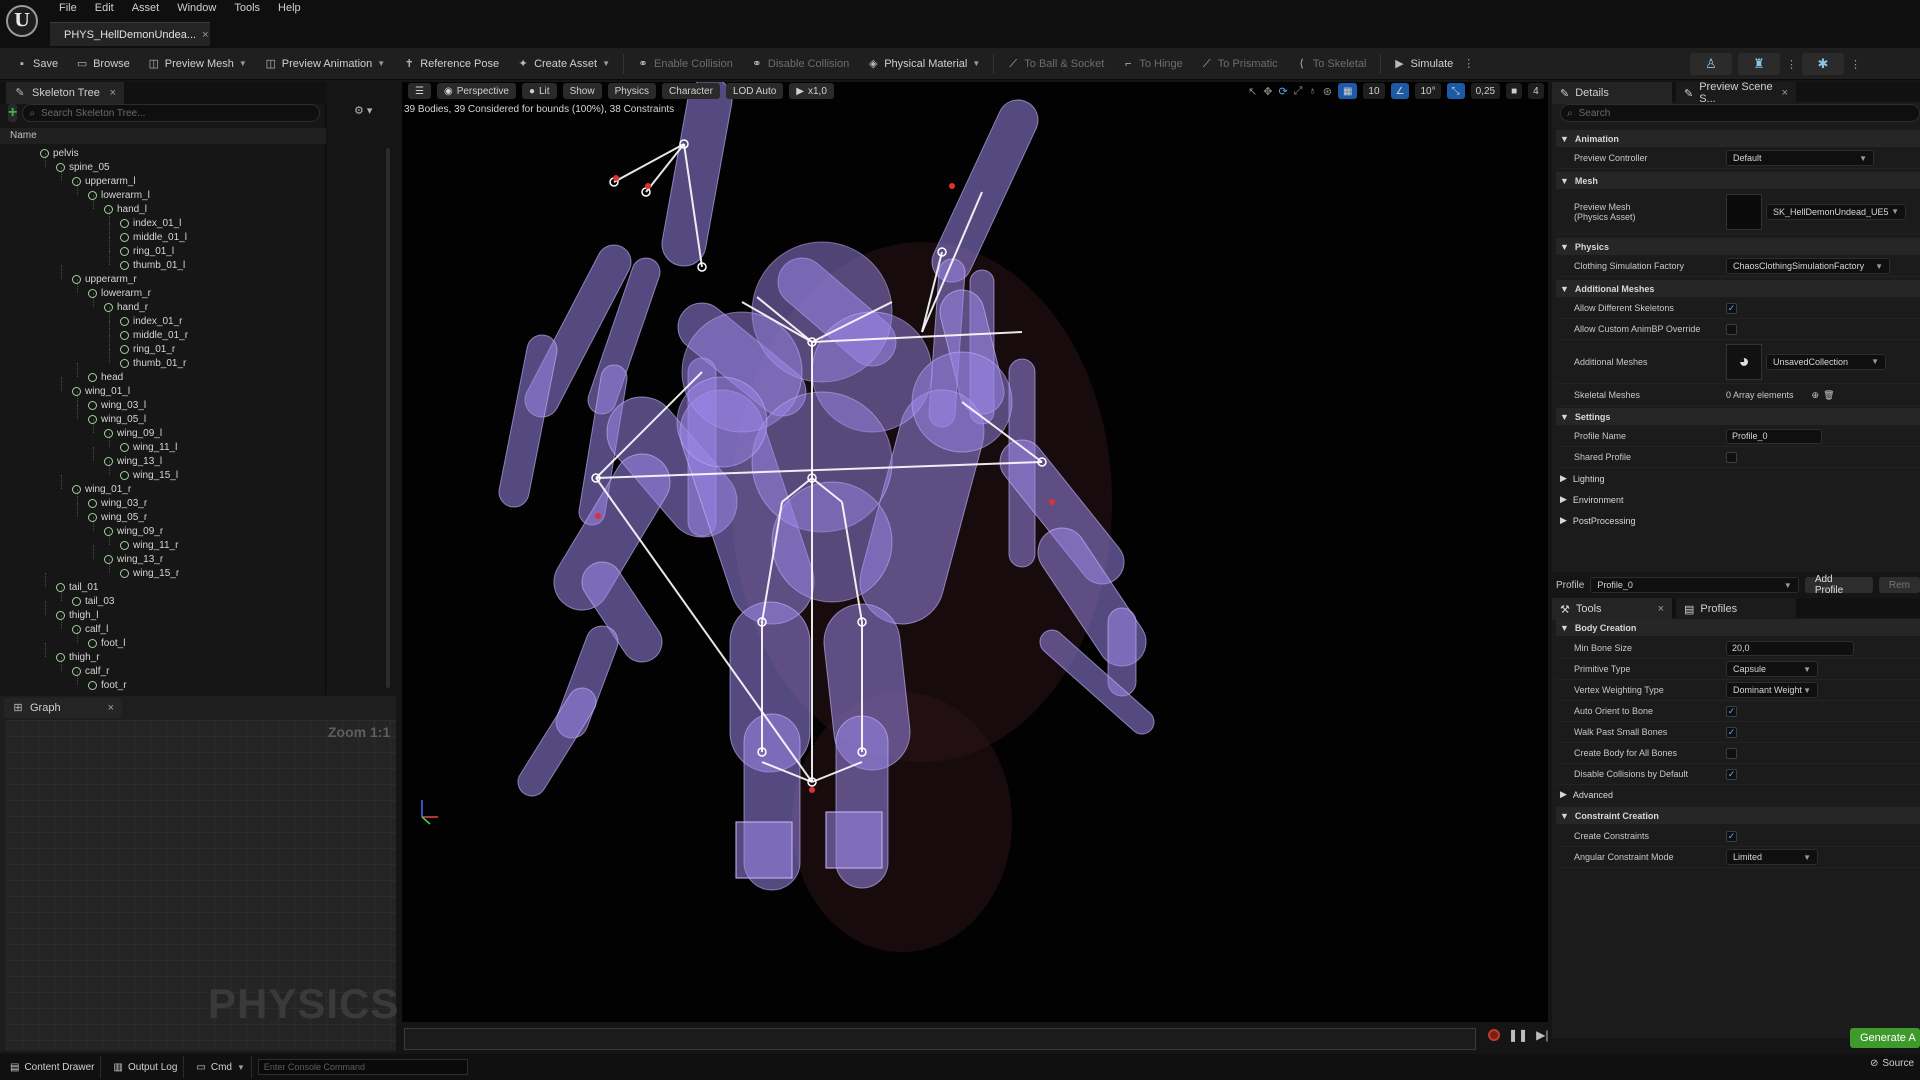  What do you see at coordinates (1536, 91) in the screenshot?
I see `camera-speed-value: 4` at bounding box center [1536, 91].